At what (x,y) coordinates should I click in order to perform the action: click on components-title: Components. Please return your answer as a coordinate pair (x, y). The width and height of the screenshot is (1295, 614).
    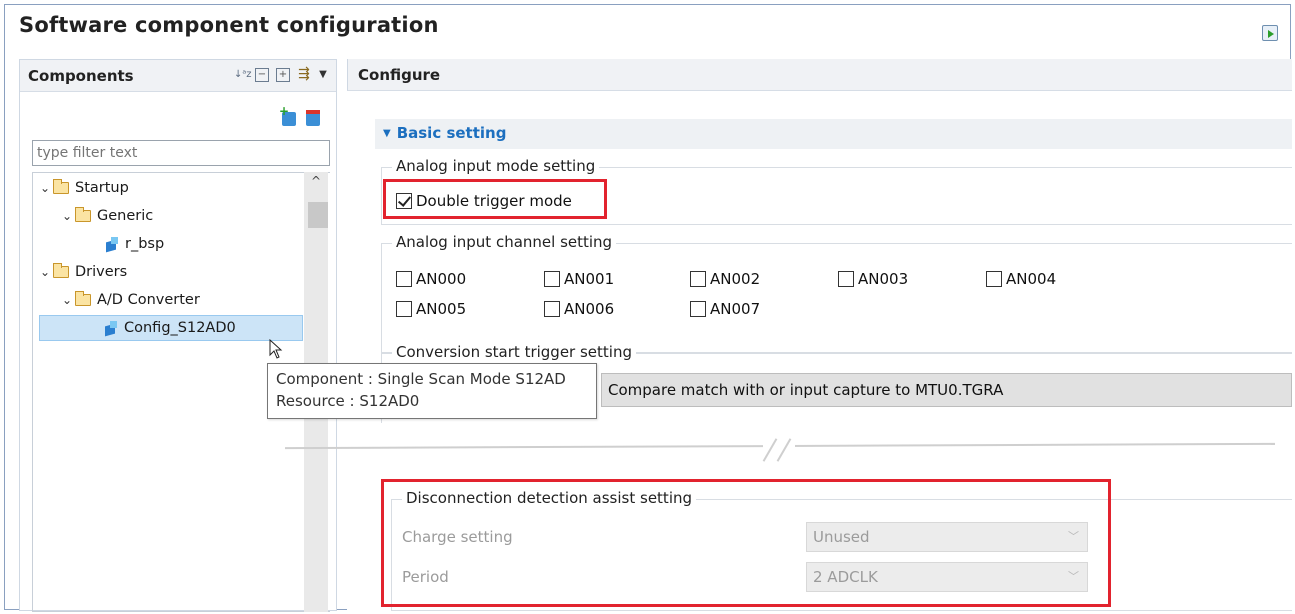
    Looking at the image, I should click on (81, 76).